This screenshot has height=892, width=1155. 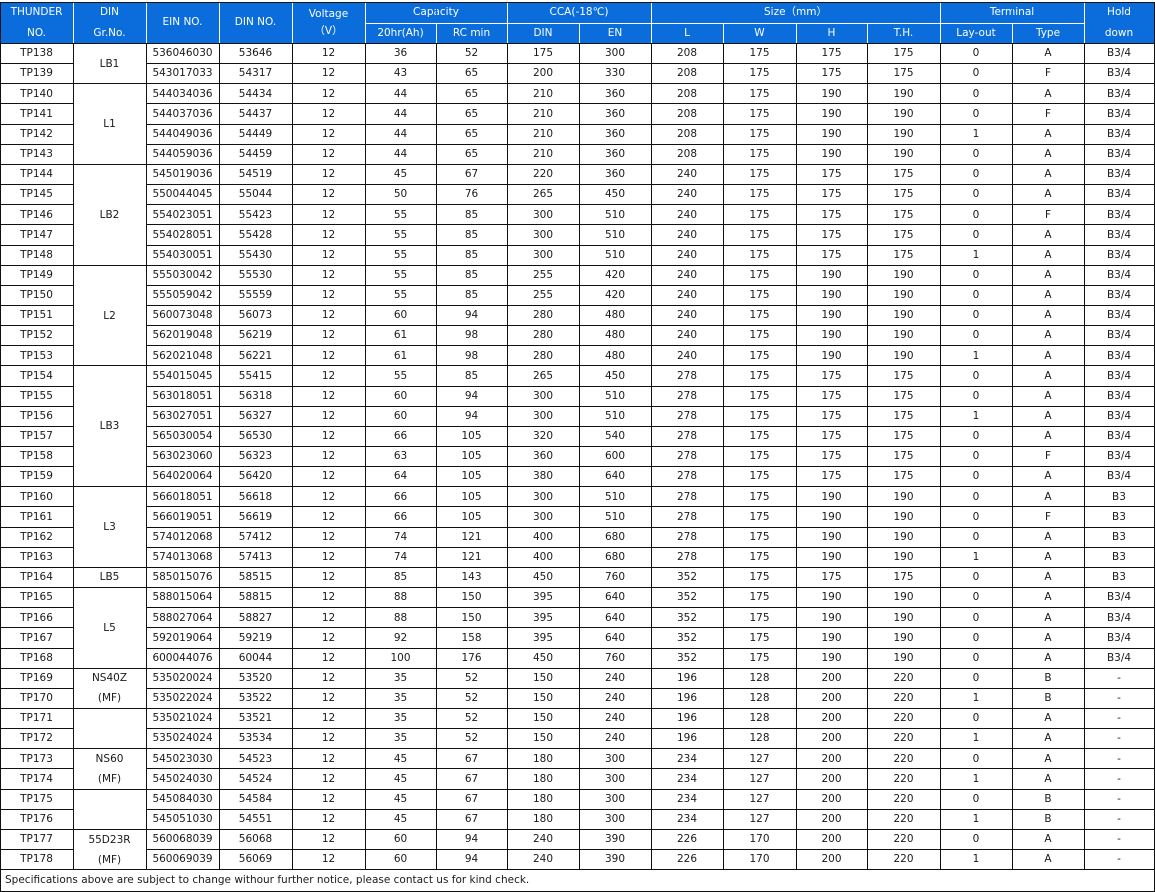 I want to click on cell-ein-no: 545019036, so click(x=182, y=174).